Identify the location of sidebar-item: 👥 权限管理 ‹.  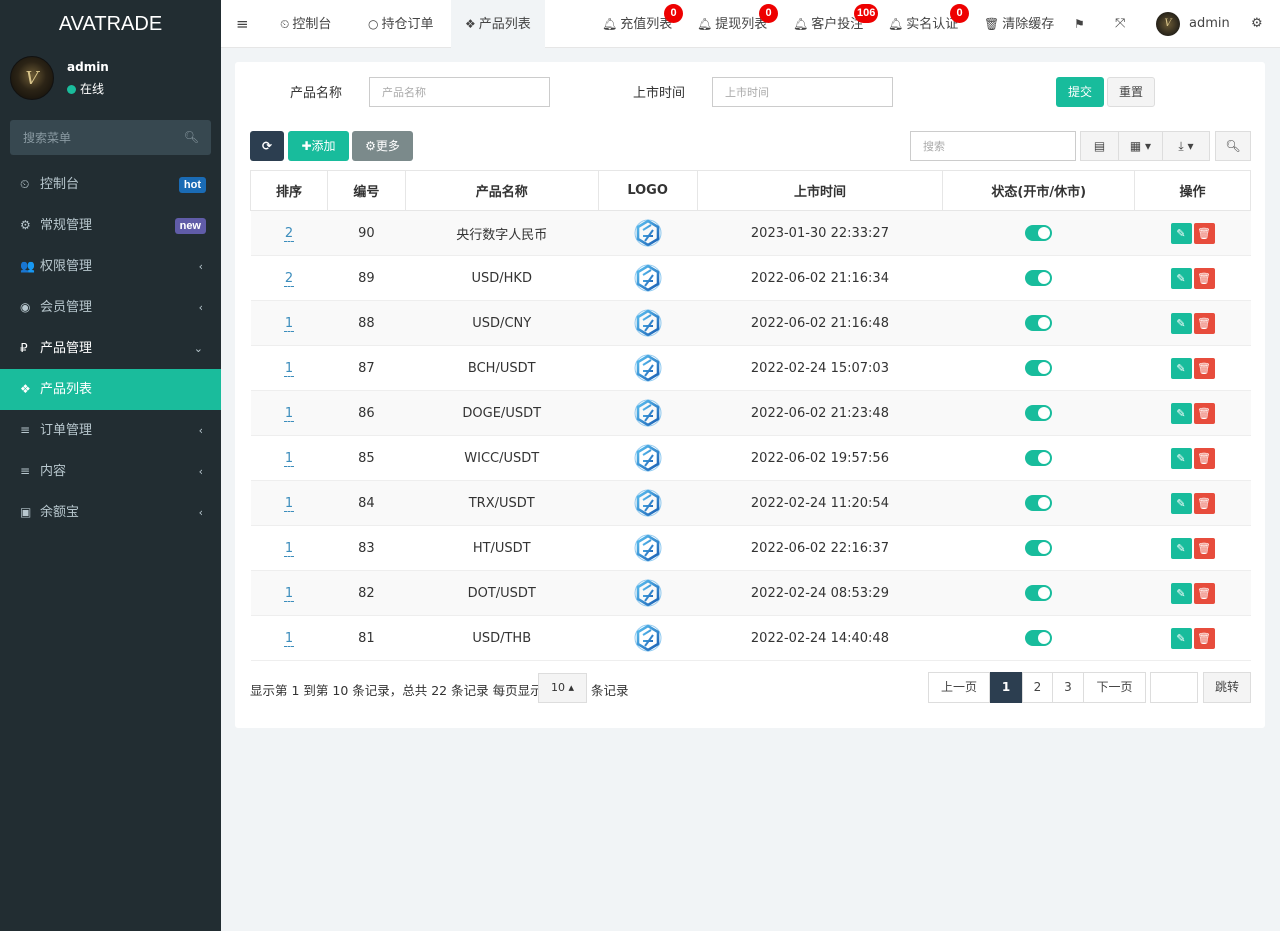
(110, 266).